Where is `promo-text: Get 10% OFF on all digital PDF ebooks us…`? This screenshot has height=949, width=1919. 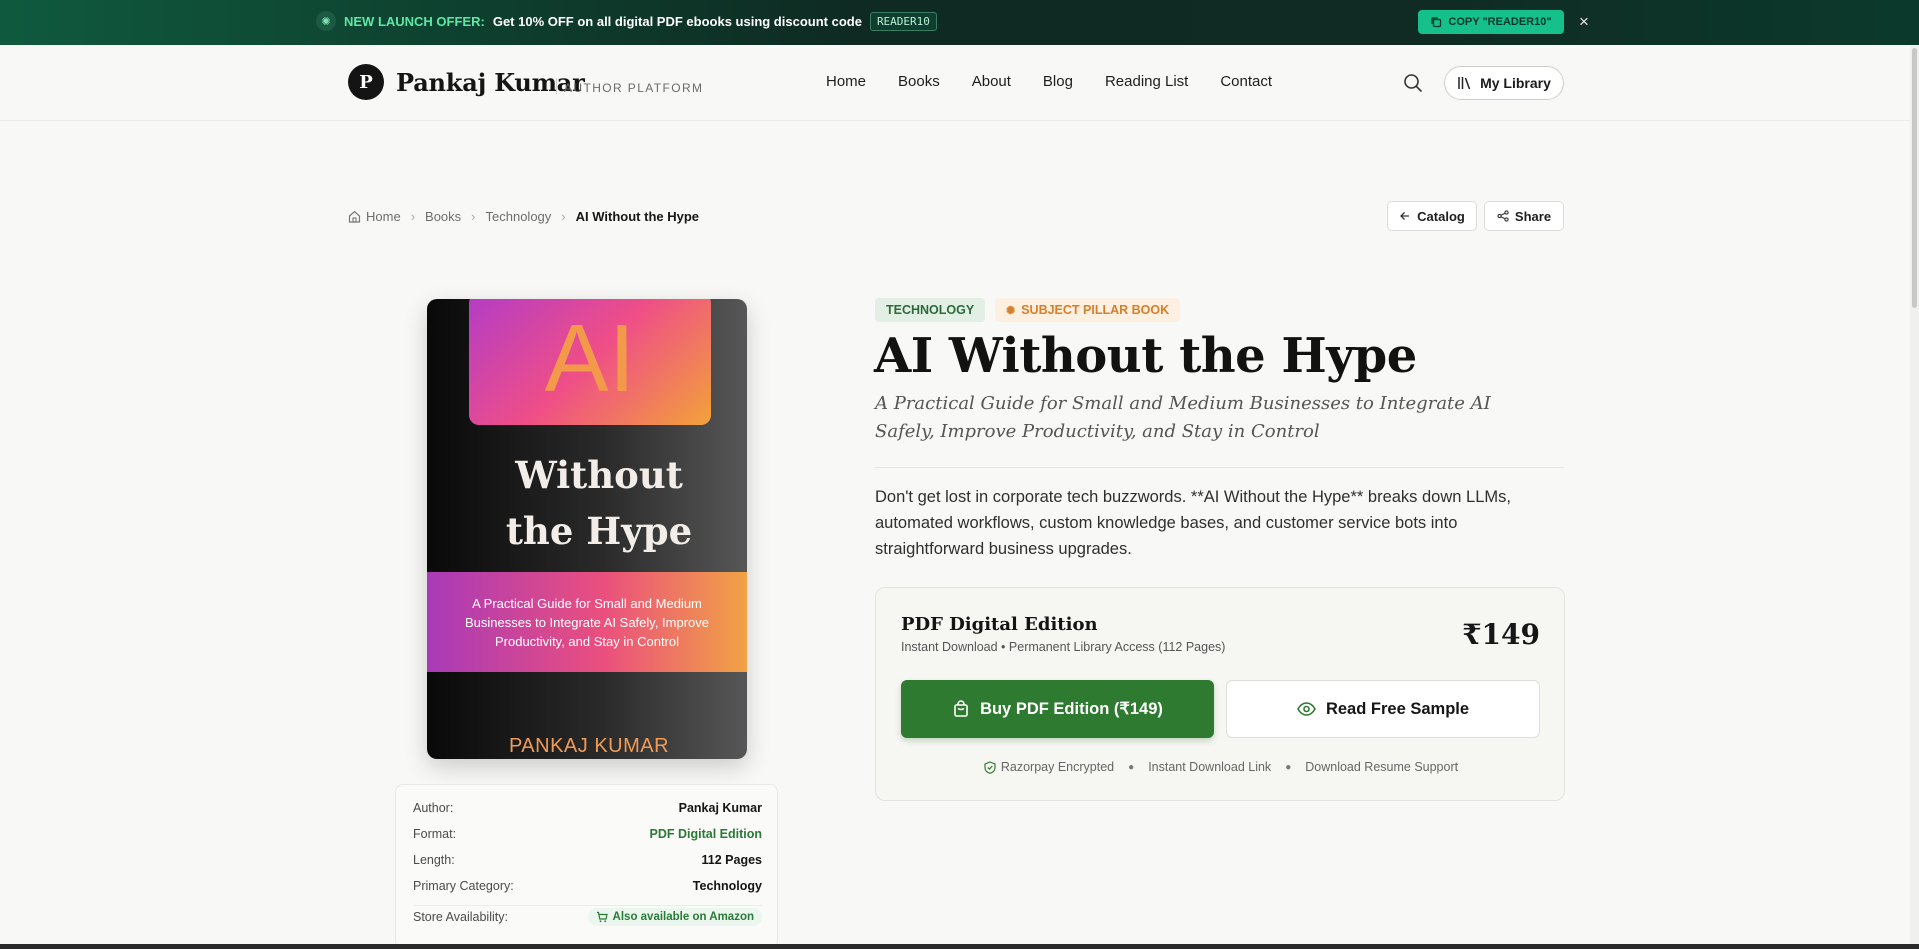
promo-text: Get 10% OFF on all digital PDF ebooks us… is located at coordinates (677, 21).